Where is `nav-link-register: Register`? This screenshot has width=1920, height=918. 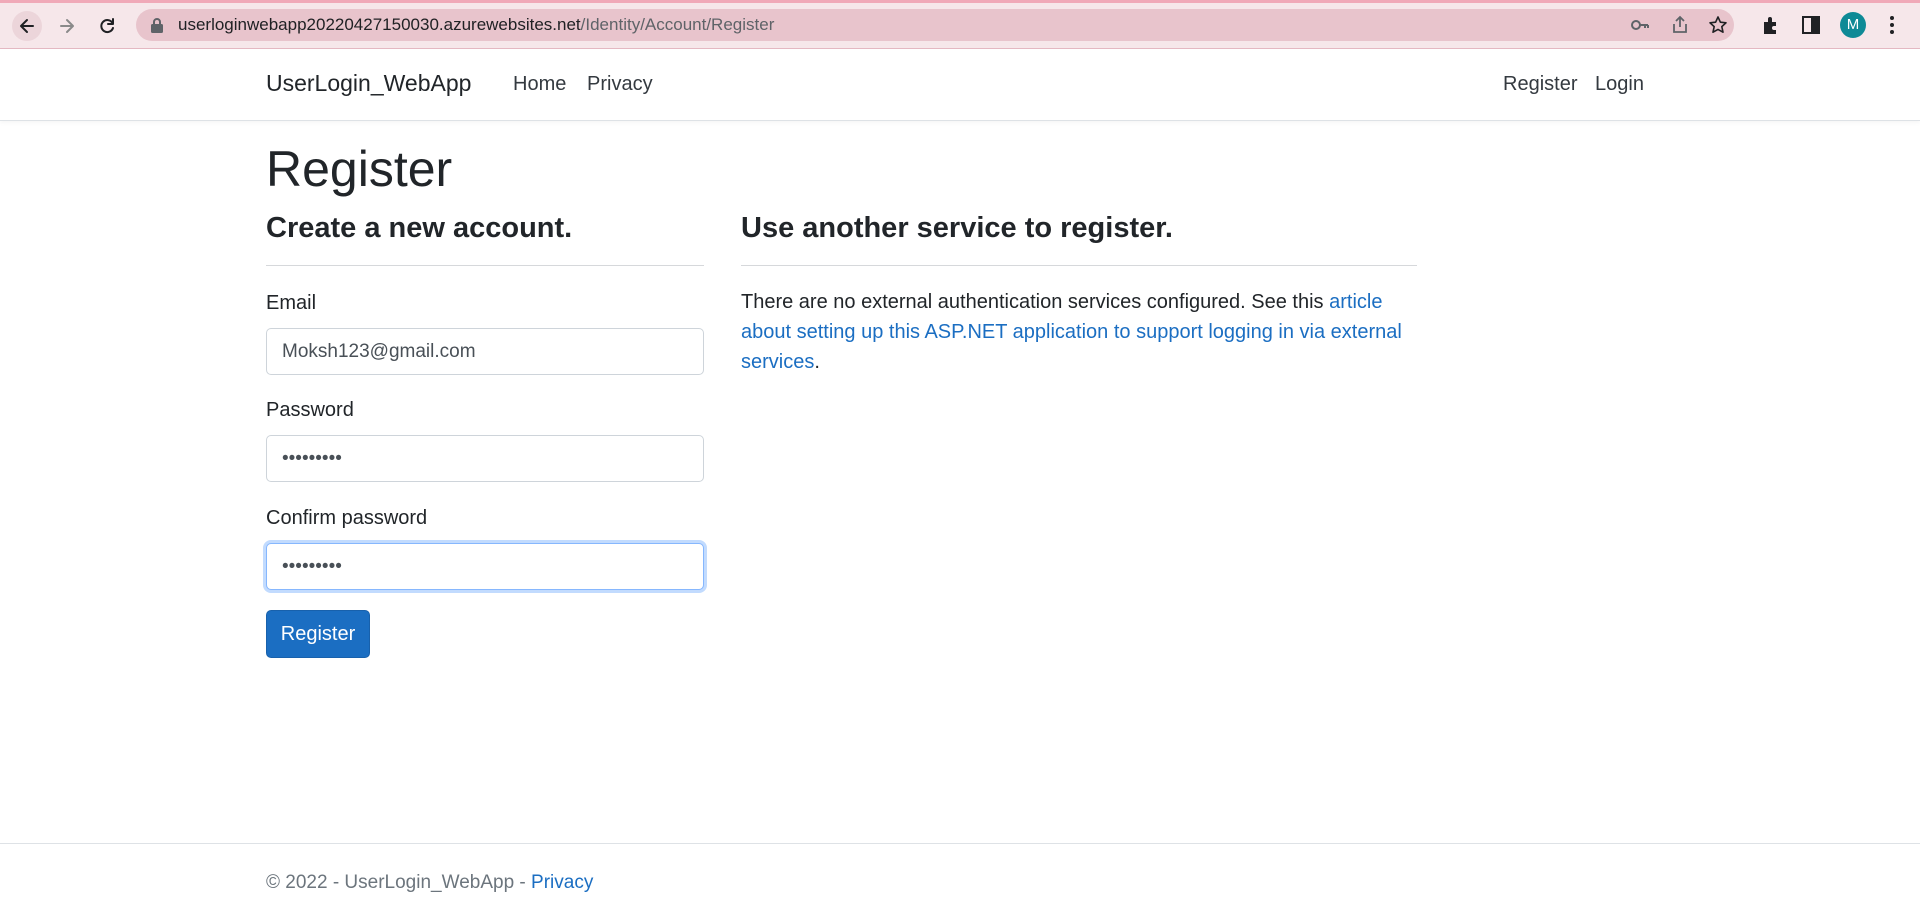
nav-link-register: Register is located at coordinates (1540, 84).